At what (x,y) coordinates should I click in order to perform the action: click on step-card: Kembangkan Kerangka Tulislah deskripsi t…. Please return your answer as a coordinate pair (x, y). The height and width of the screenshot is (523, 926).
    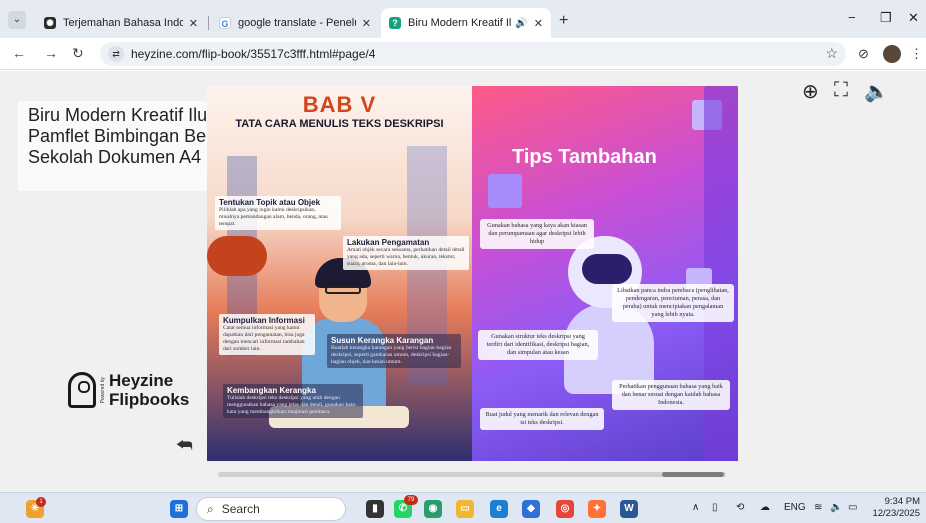
    Looking at the image, I should click on (293, 401).